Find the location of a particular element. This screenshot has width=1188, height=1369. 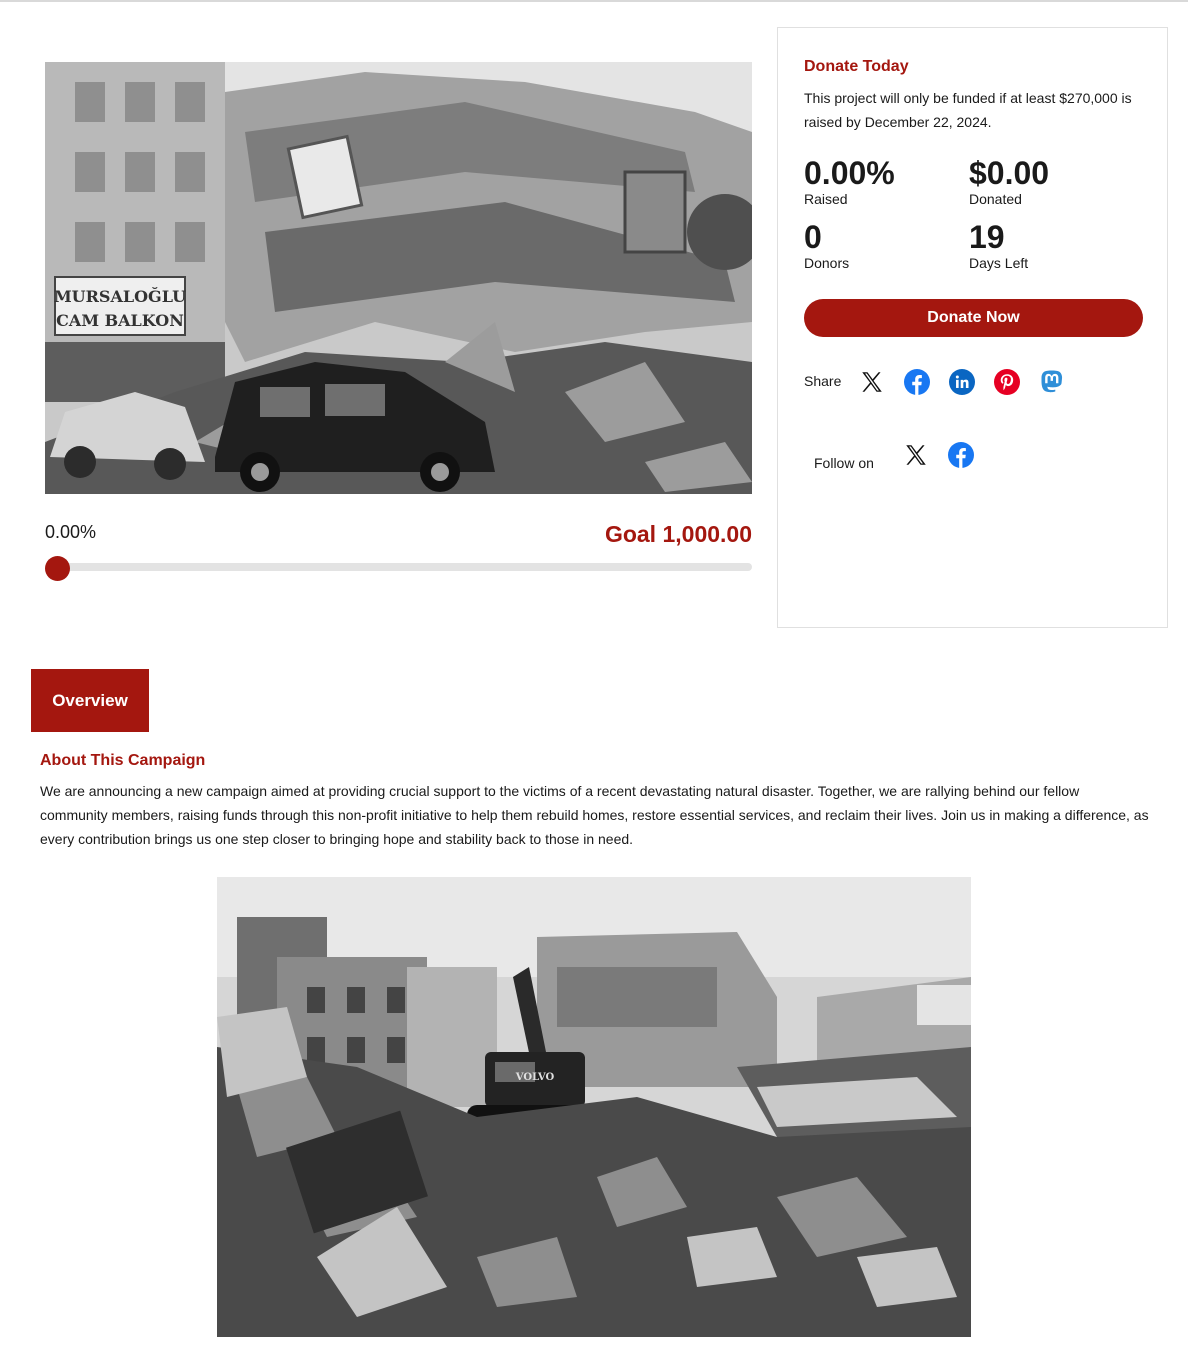

progress-percent: 0.00% is located at coordinates (71, 532).